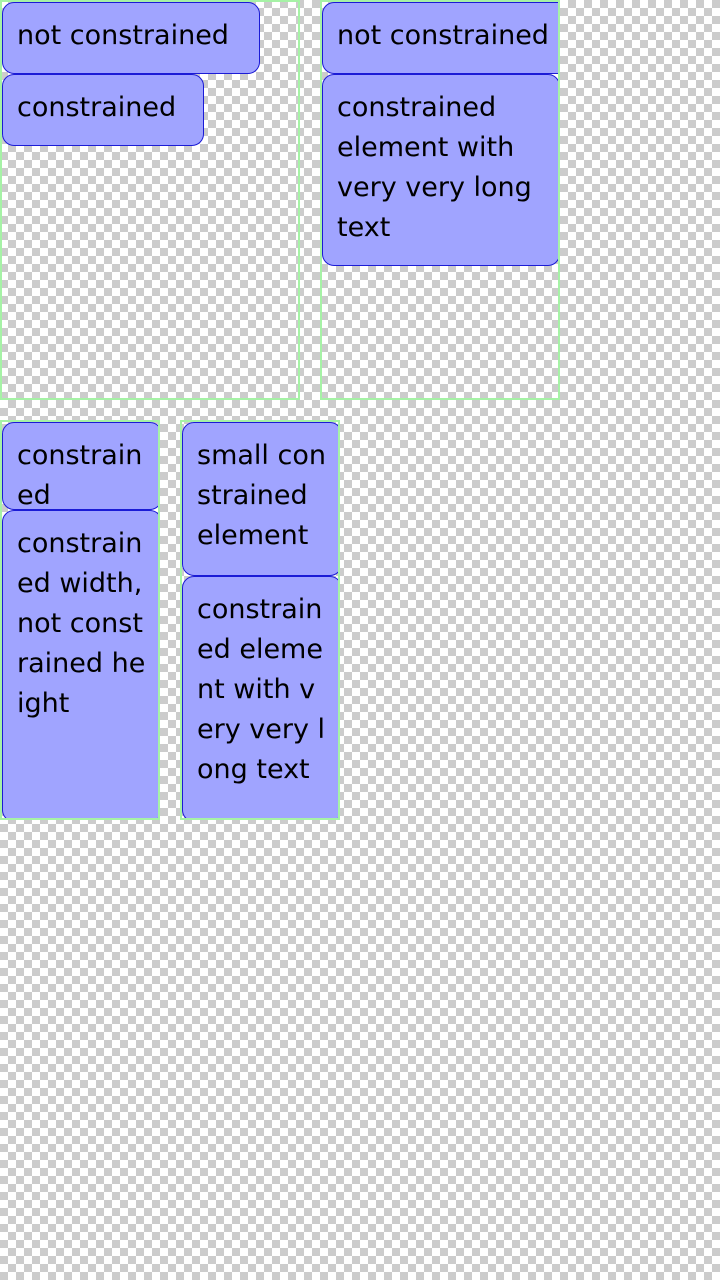  What do you see at coordinates (150, 200) in the screenshot?
I see `layout-frame-1: not constrained constrained` at bounding box center [150, 200].